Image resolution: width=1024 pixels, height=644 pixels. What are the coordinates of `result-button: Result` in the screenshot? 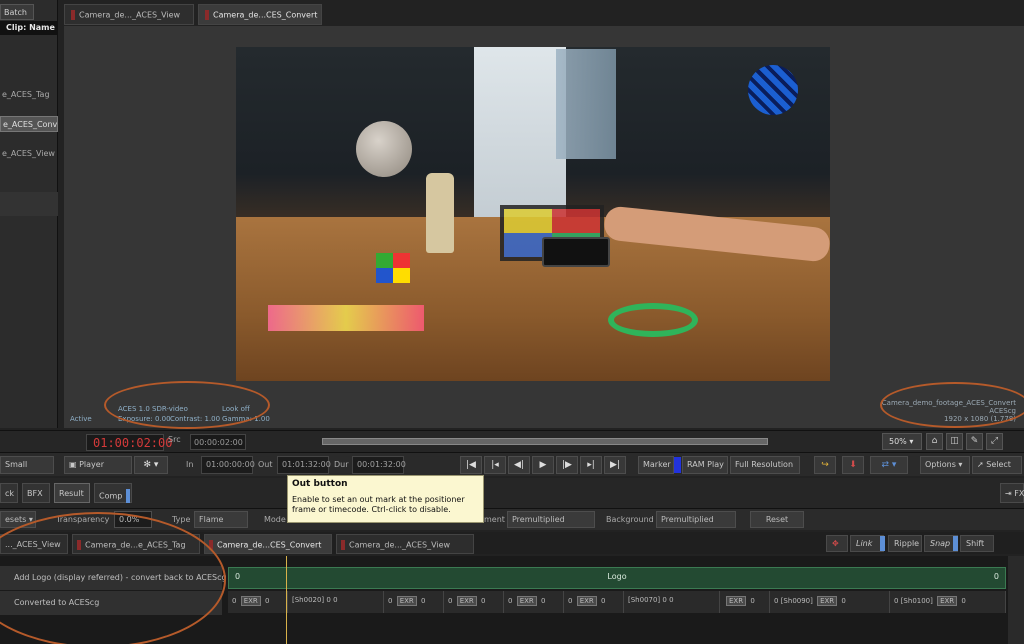 It's located at (72, 493).